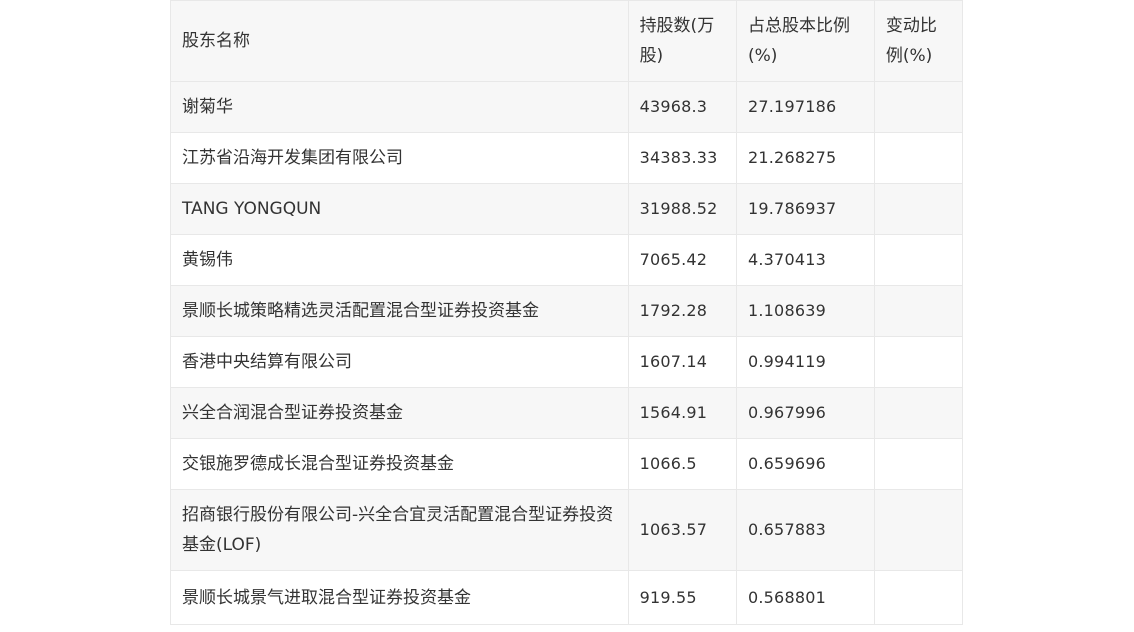  I want to click on cell-name: 黄锡伟, so click(399, 260).